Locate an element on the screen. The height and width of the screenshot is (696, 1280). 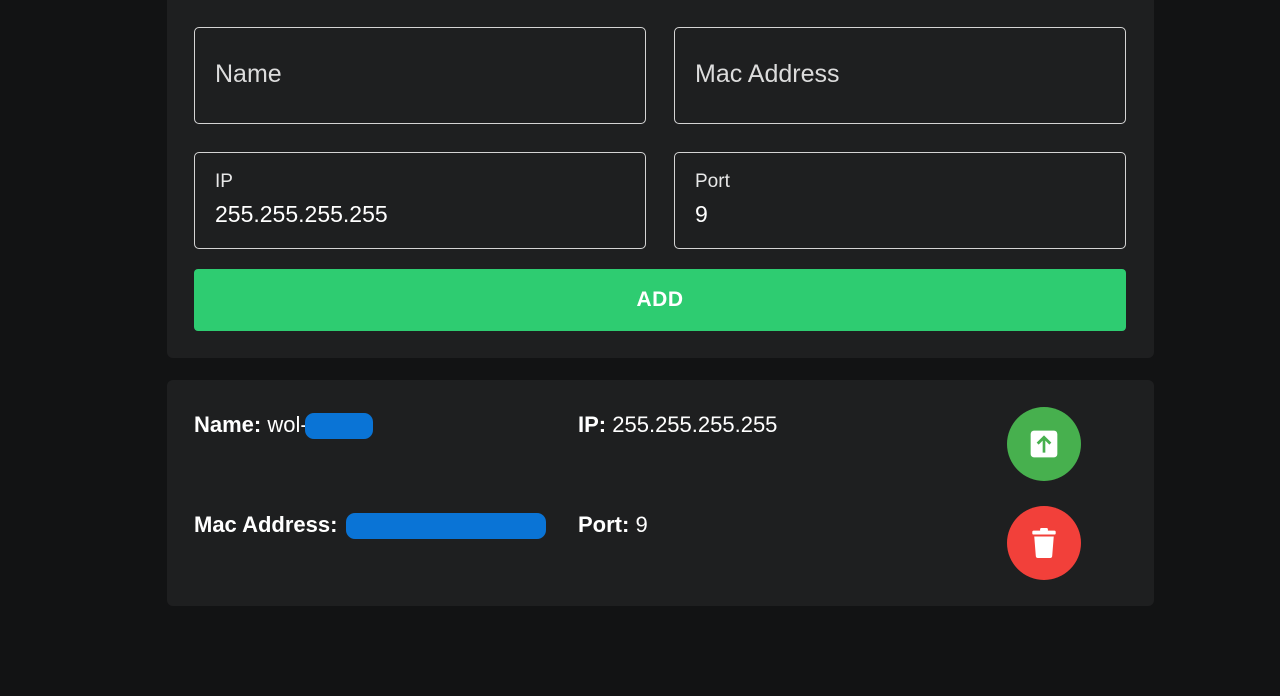
trash-icon is located at coordinates (1044, 543).